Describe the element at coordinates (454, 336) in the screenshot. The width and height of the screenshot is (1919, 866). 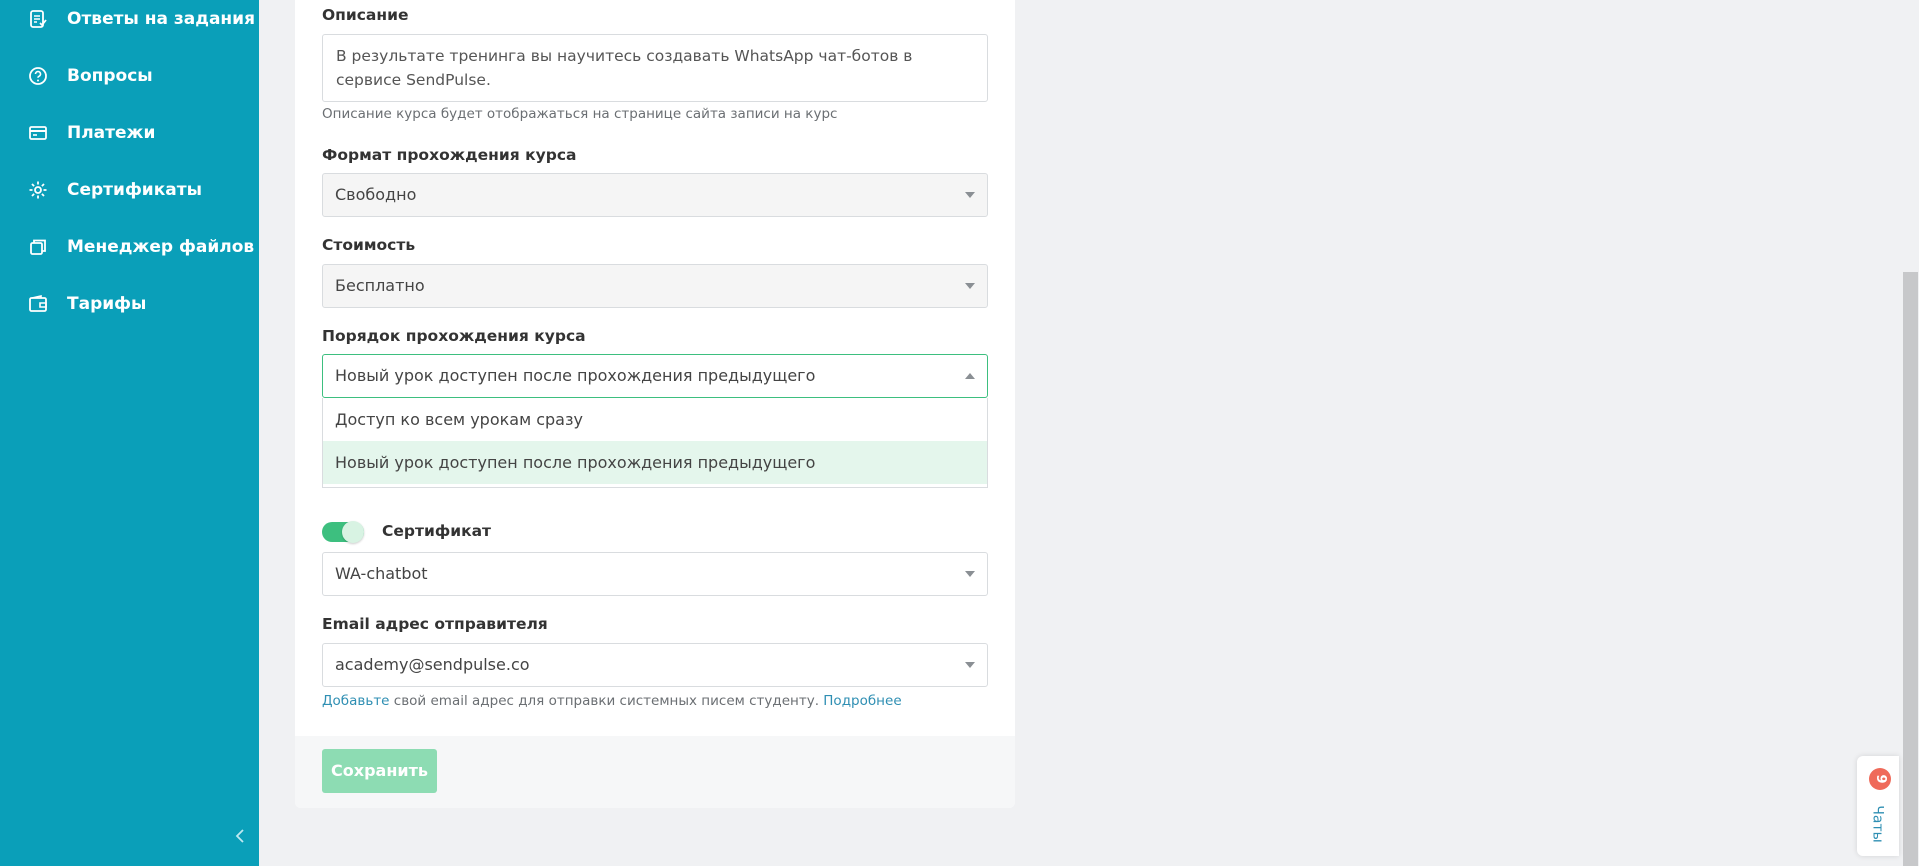
I see `order-label: Порядок прохождения курса` at that location.